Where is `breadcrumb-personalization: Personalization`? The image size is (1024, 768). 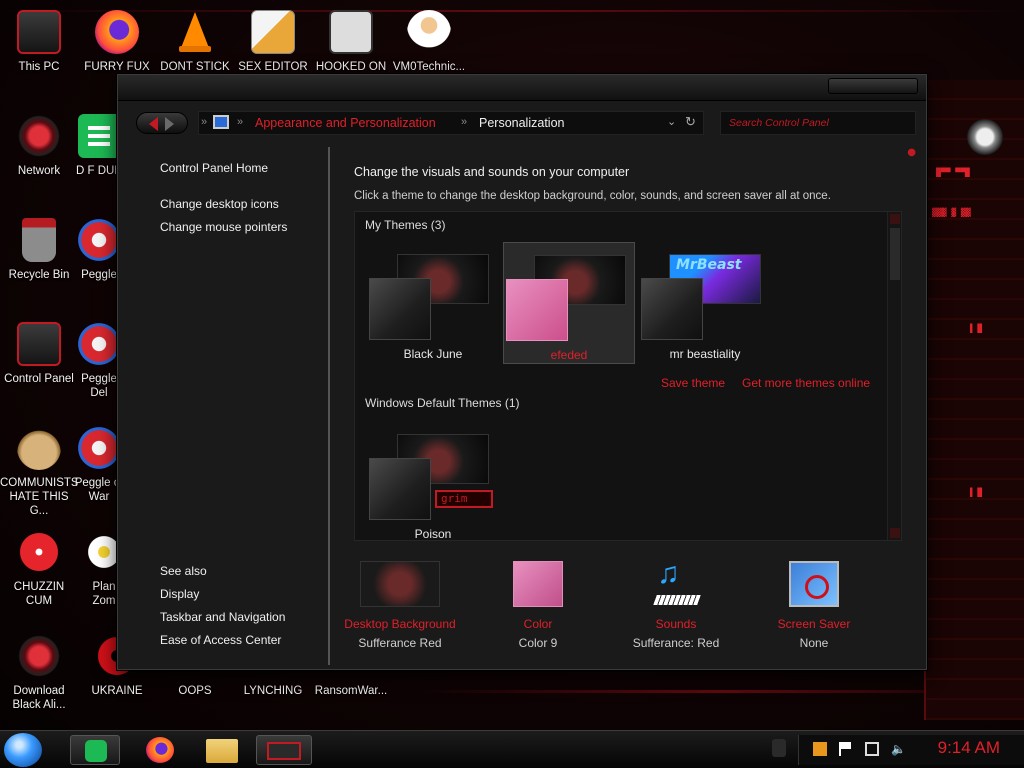
breadcrumb-personalization: Personalization is located at coordinates (521, 123).